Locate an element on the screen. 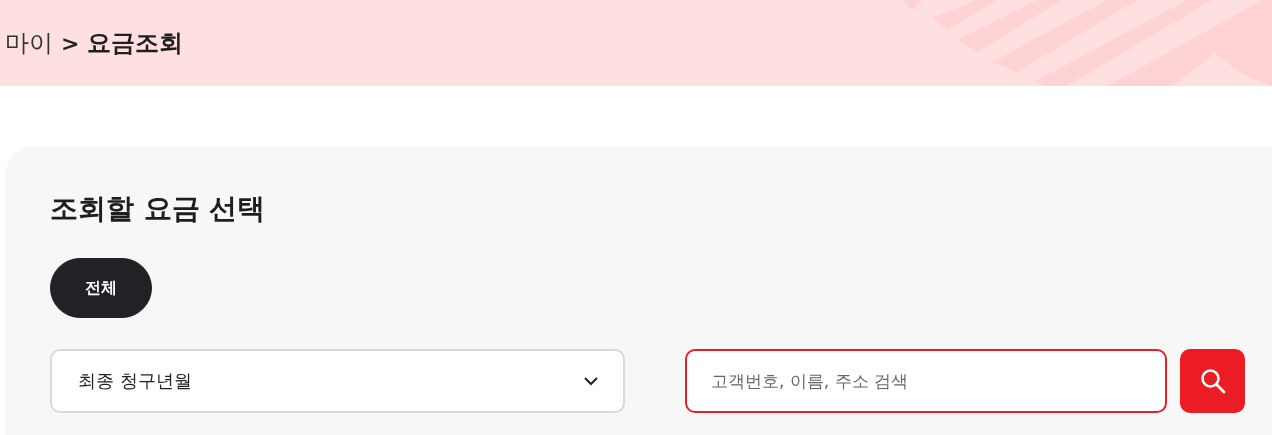  filter-chip: 전체 is located at coordinates (101, 288).